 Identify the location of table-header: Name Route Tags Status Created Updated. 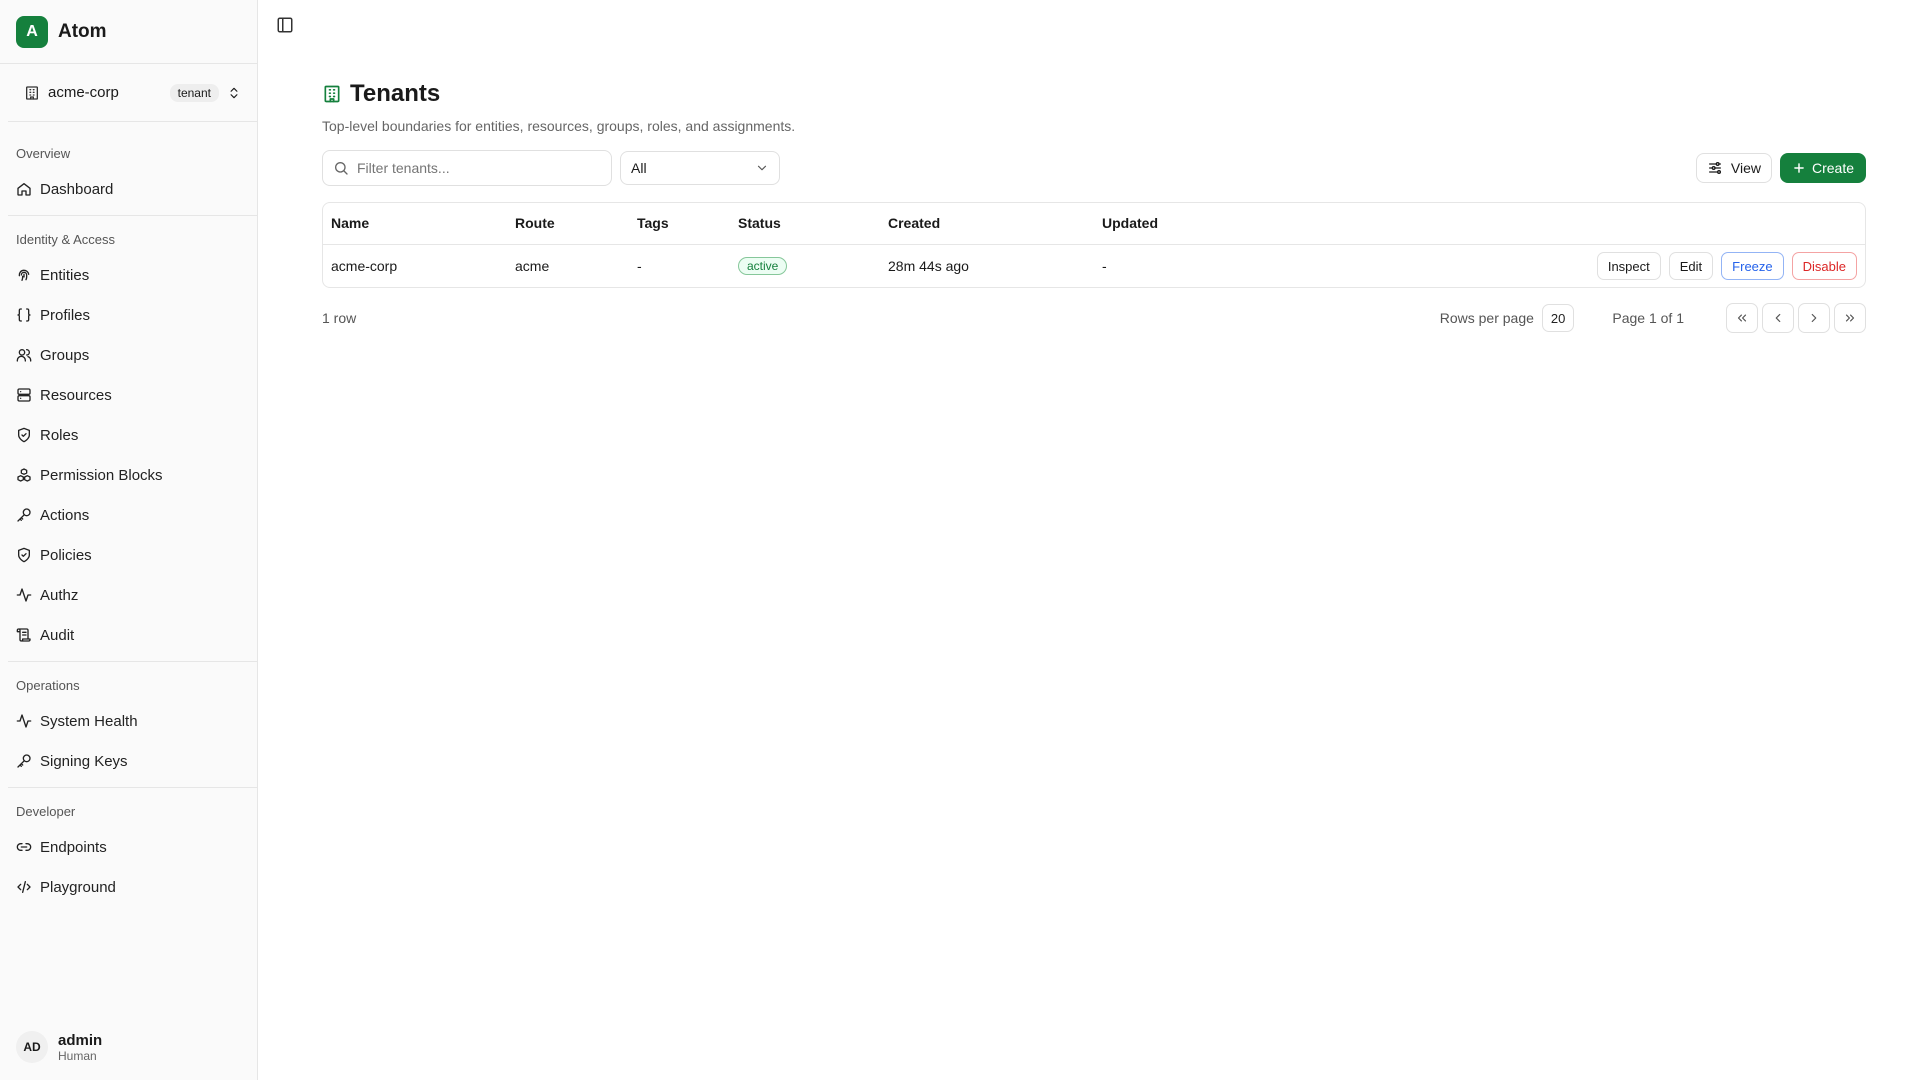
(1094, 224).